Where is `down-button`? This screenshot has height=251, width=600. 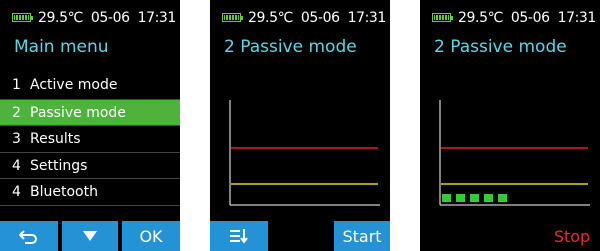
down-button is located at coordinates (90, 236).